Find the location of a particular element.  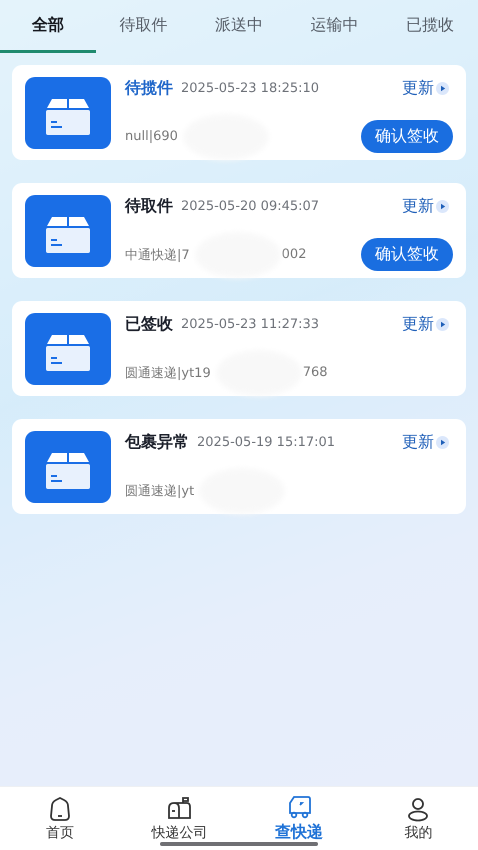

shipment-status: 已签收 is located at coordinates (149, 324).